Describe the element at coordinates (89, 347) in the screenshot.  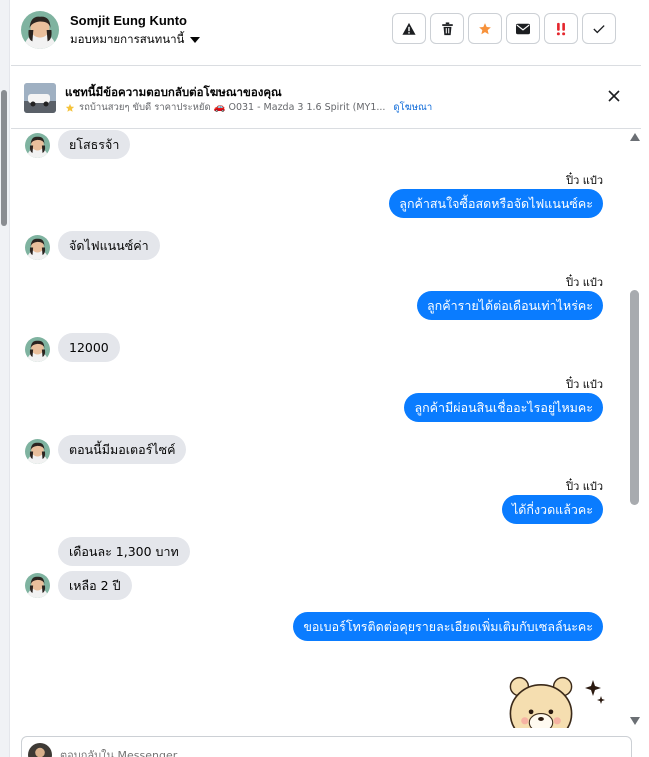
I see `message-incoming: 12000` at that location.